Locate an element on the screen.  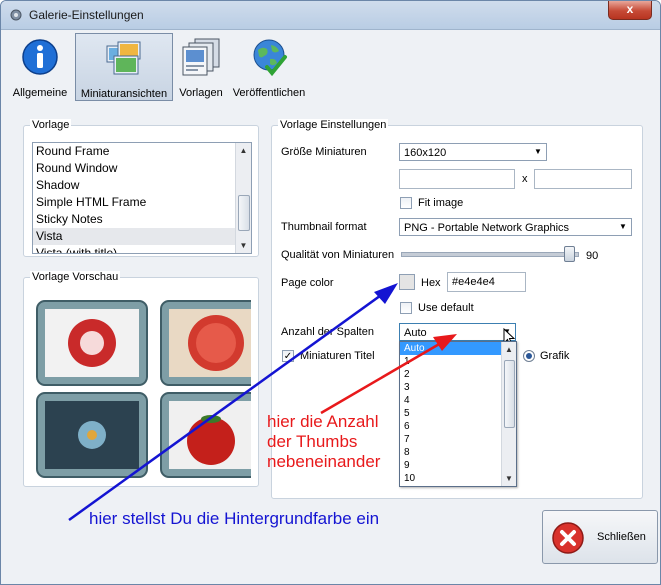
red-annotation-line: nebeneinander is located at coordinates (324, 461).